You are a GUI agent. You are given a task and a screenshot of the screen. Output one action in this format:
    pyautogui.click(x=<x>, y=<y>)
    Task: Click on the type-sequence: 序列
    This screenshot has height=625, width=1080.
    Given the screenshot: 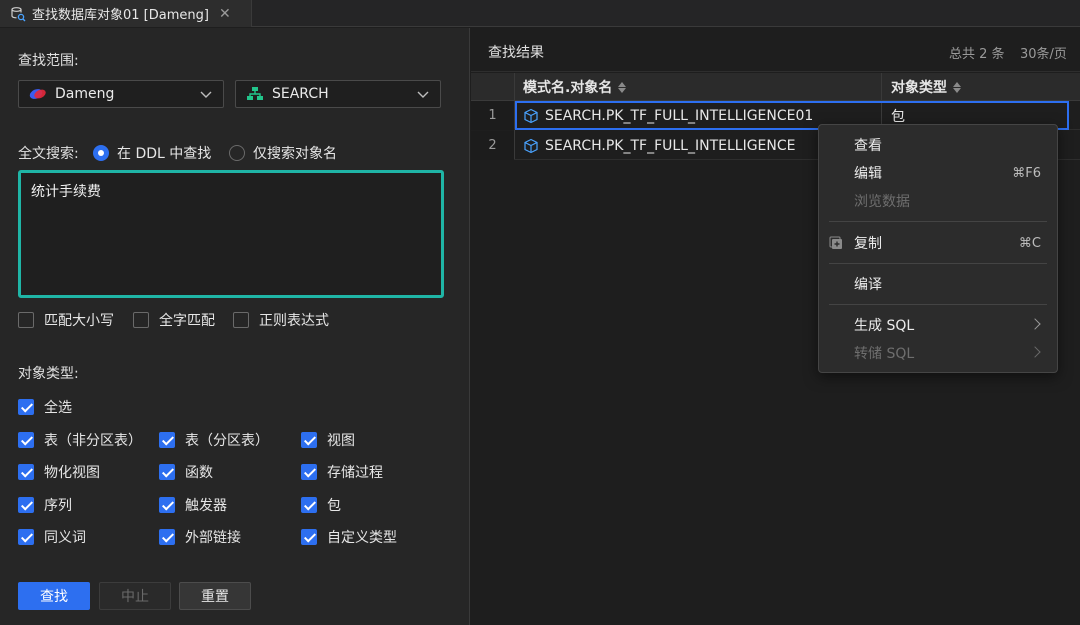 What is the action you would take?
    pyautogui.click(x=45, y=505)
    